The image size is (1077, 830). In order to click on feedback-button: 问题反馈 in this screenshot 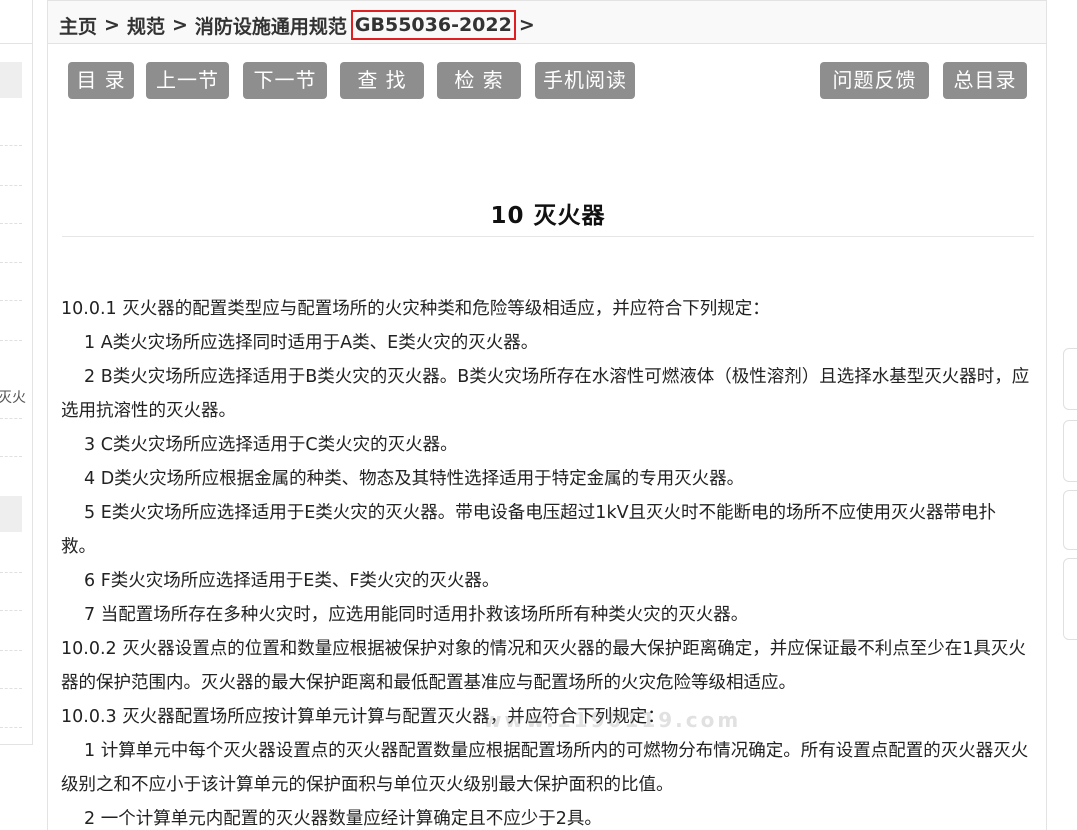, I will do `click(874, 80)`.